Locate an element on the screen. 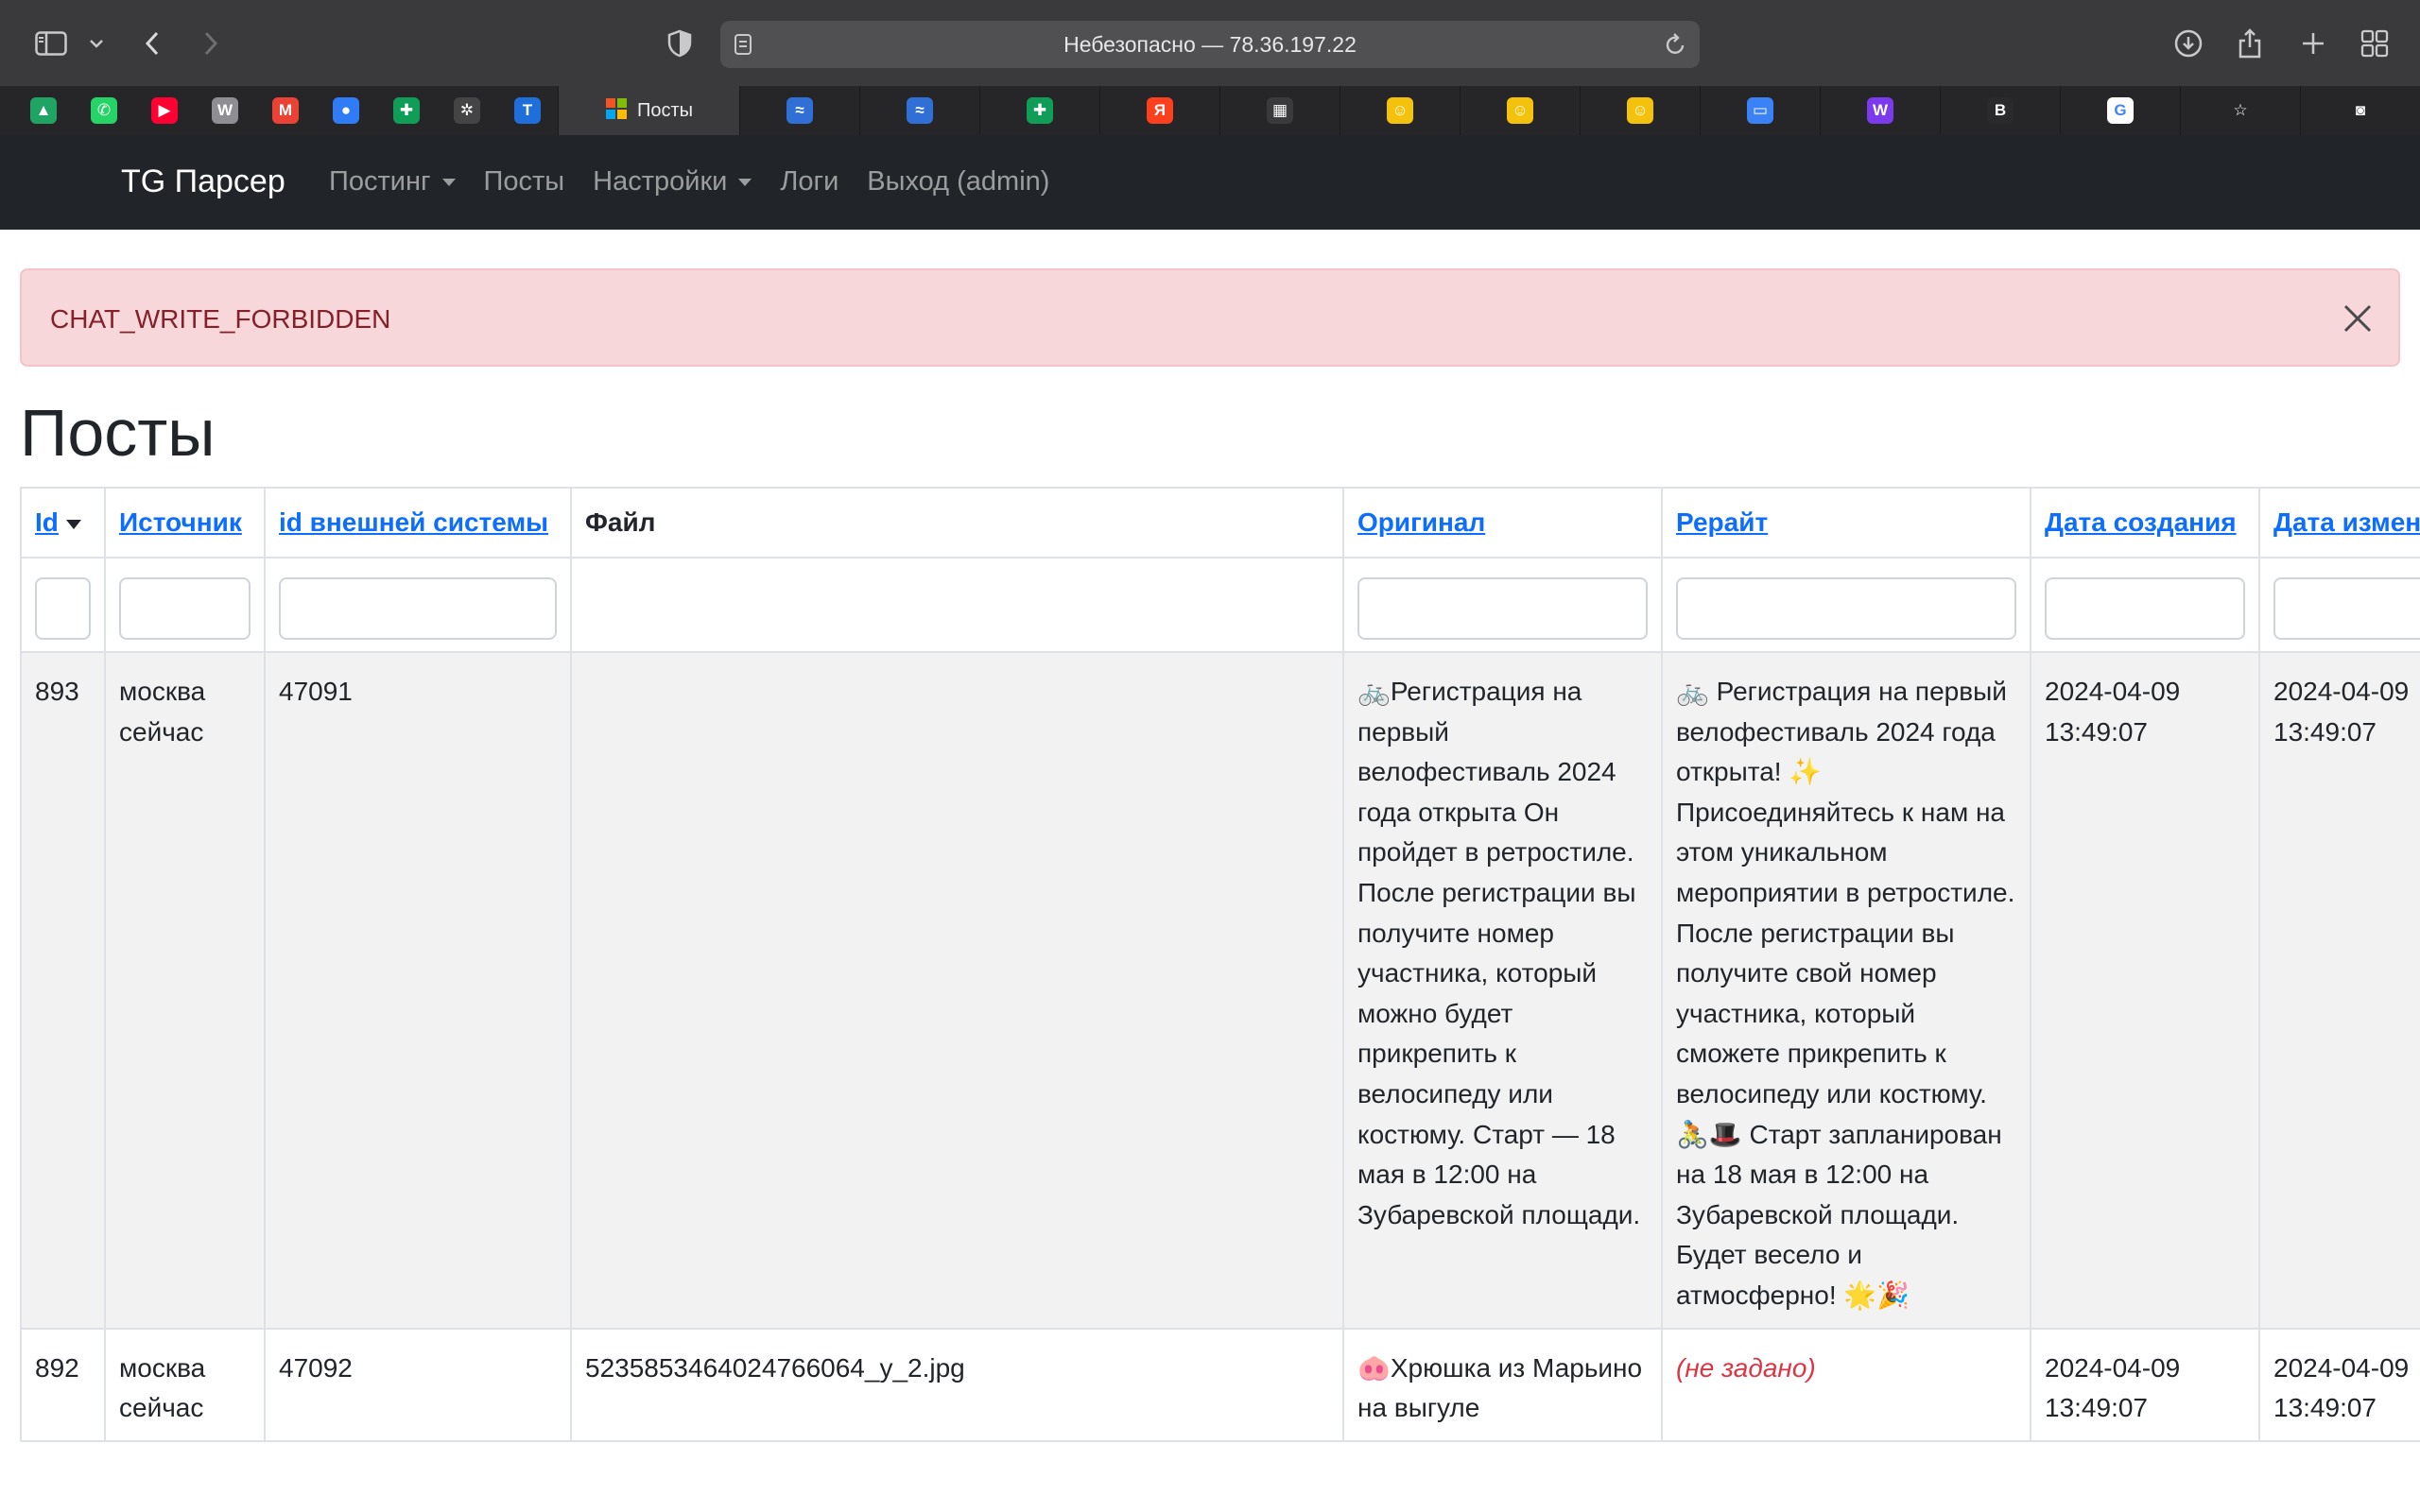 This screenshot has width=2420, height=1512. page-icon is located at coordinates (743, 46).